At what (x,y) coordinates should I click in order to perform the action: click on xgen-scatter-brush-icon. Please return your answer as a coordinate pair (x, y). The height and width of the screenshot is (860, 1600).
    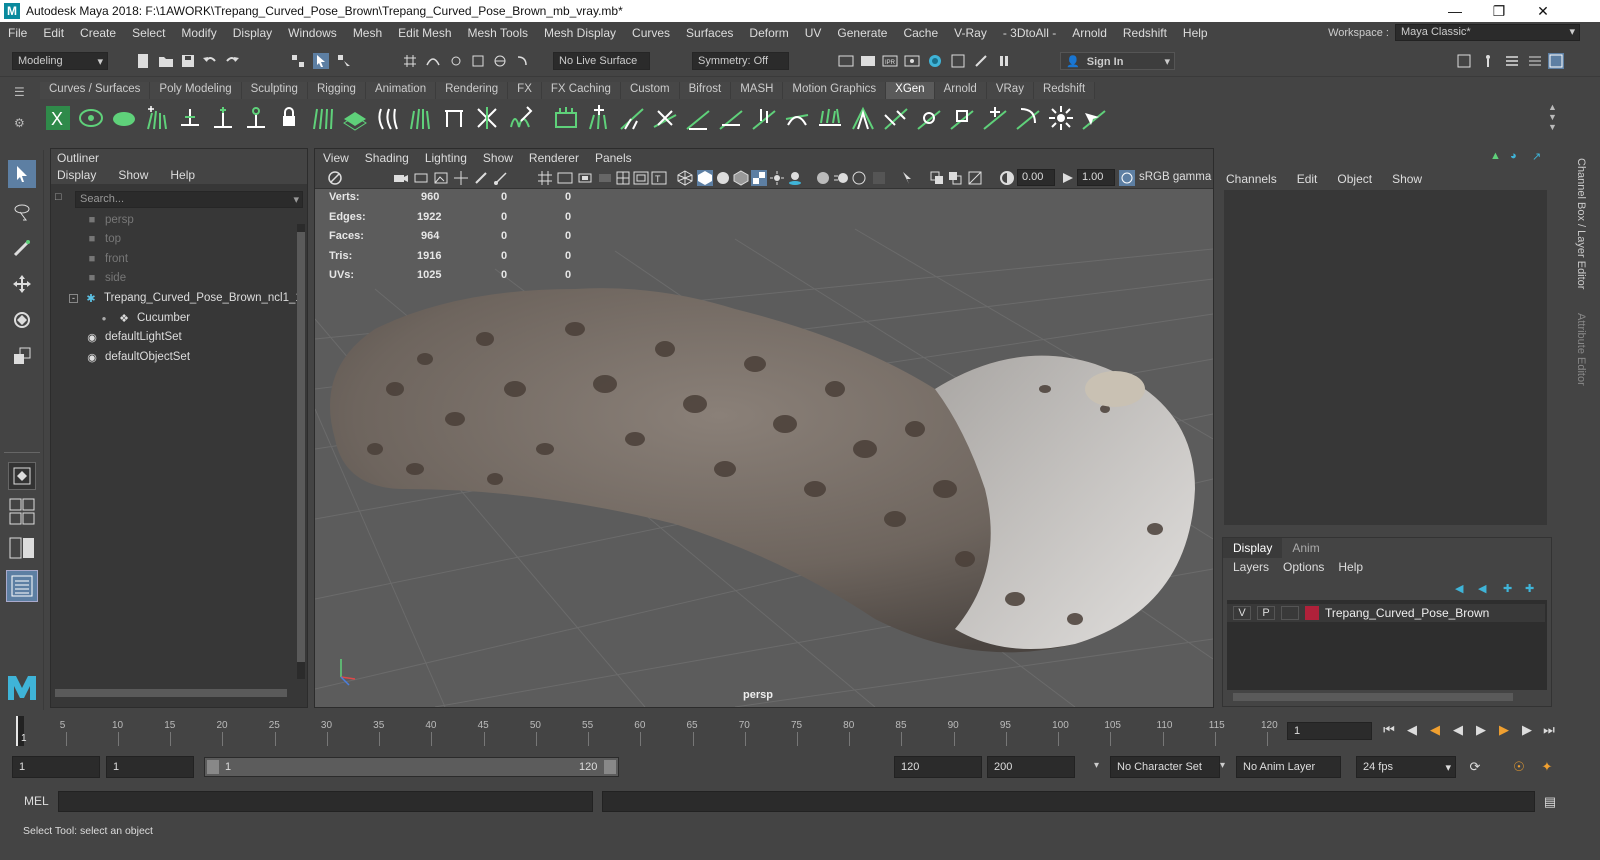
    Looking at the image, I should click on (1061, 118).